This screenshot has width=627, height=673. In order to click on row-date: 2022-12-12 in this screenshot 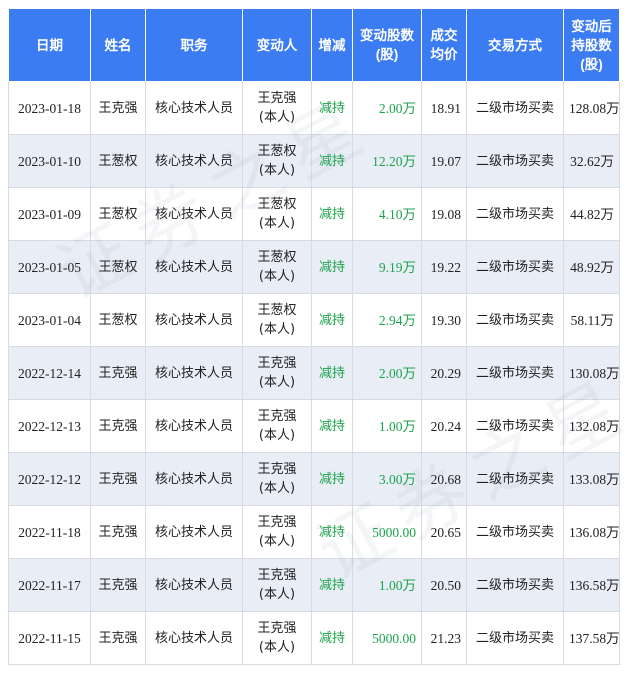, I will do `click(49, 479)`.